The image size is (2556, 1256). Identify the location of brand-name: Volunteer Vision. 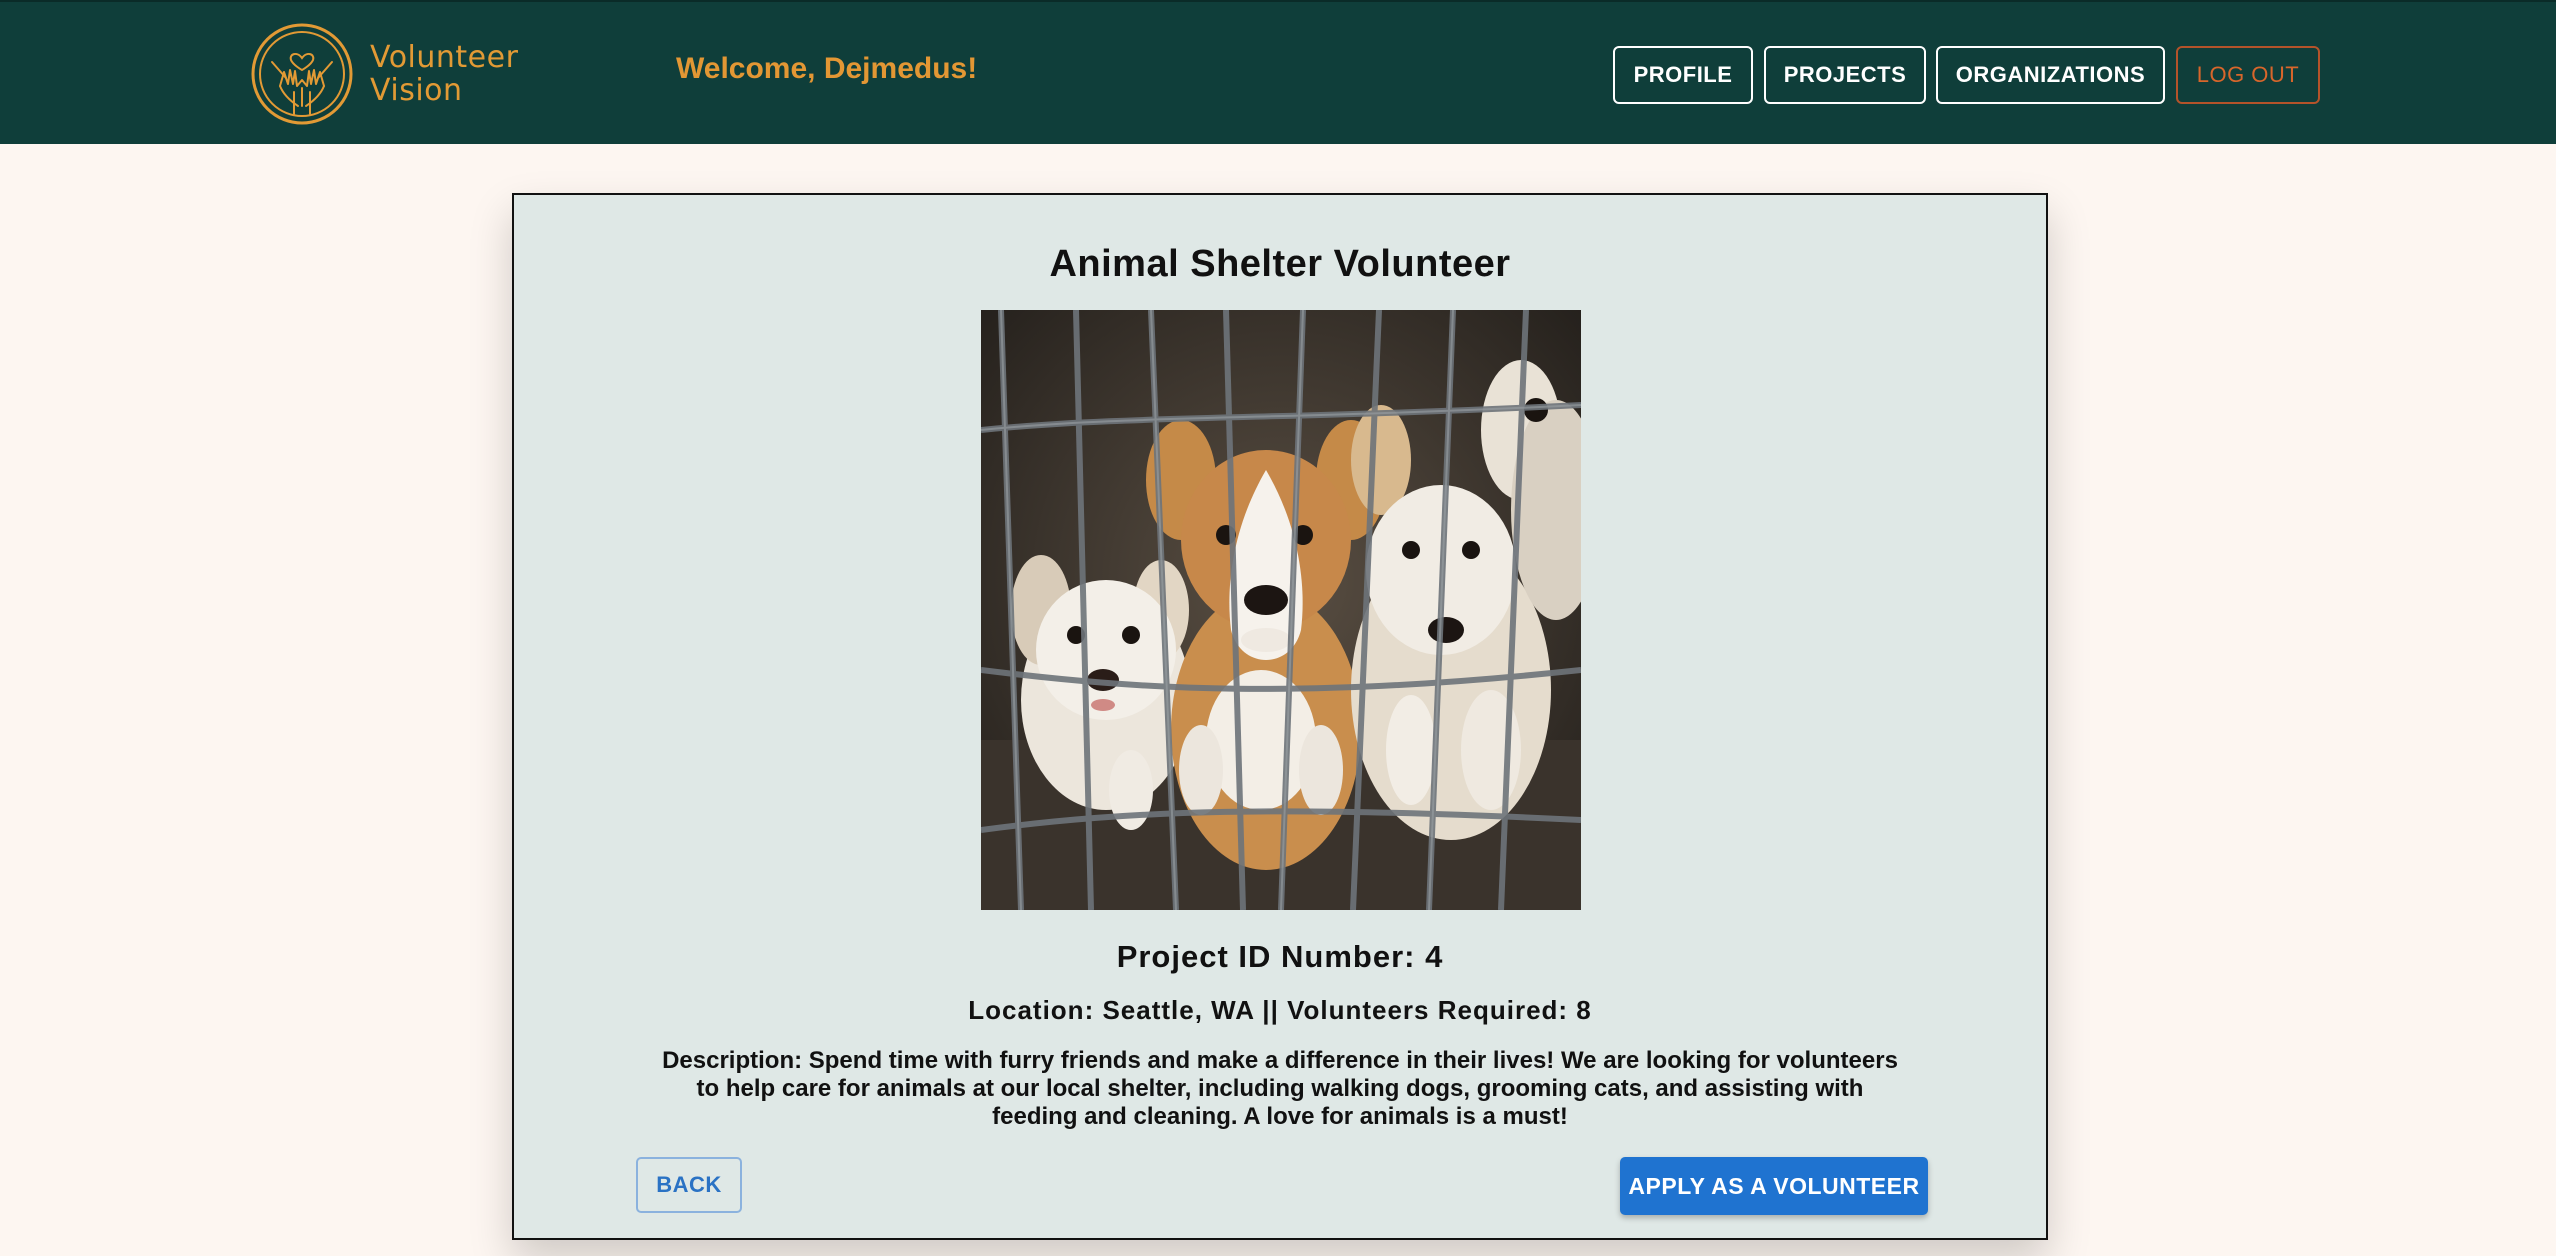
(444, 74).